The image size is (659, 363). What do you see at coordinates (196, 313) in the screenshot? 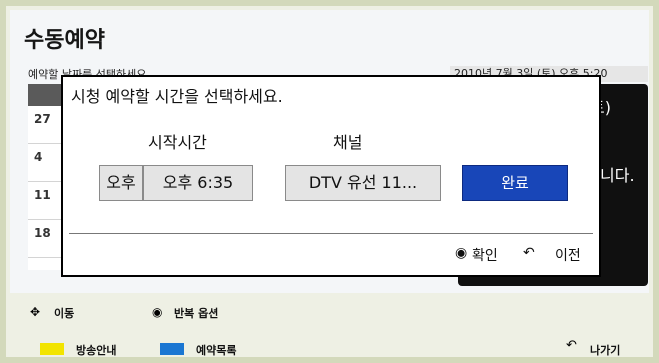
I see `repeat-option-hint: 반복 옵션` at bounding box center [196, 313].